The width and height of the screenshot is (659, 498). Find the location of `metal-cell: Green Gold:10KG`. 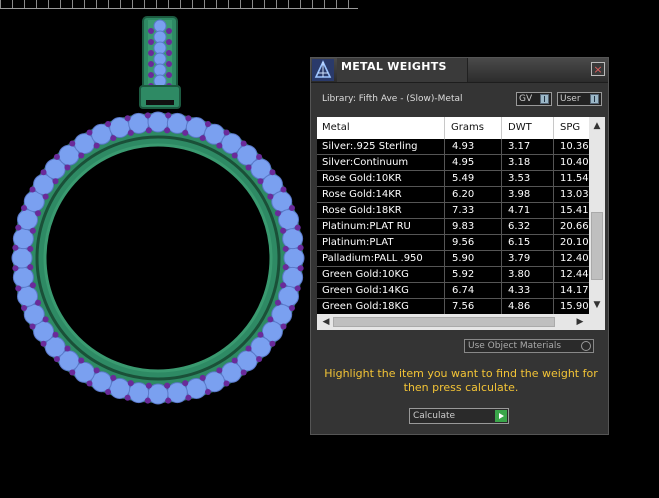

metal-cell: Green Gold:10KG is located at coordinates (365, 274).